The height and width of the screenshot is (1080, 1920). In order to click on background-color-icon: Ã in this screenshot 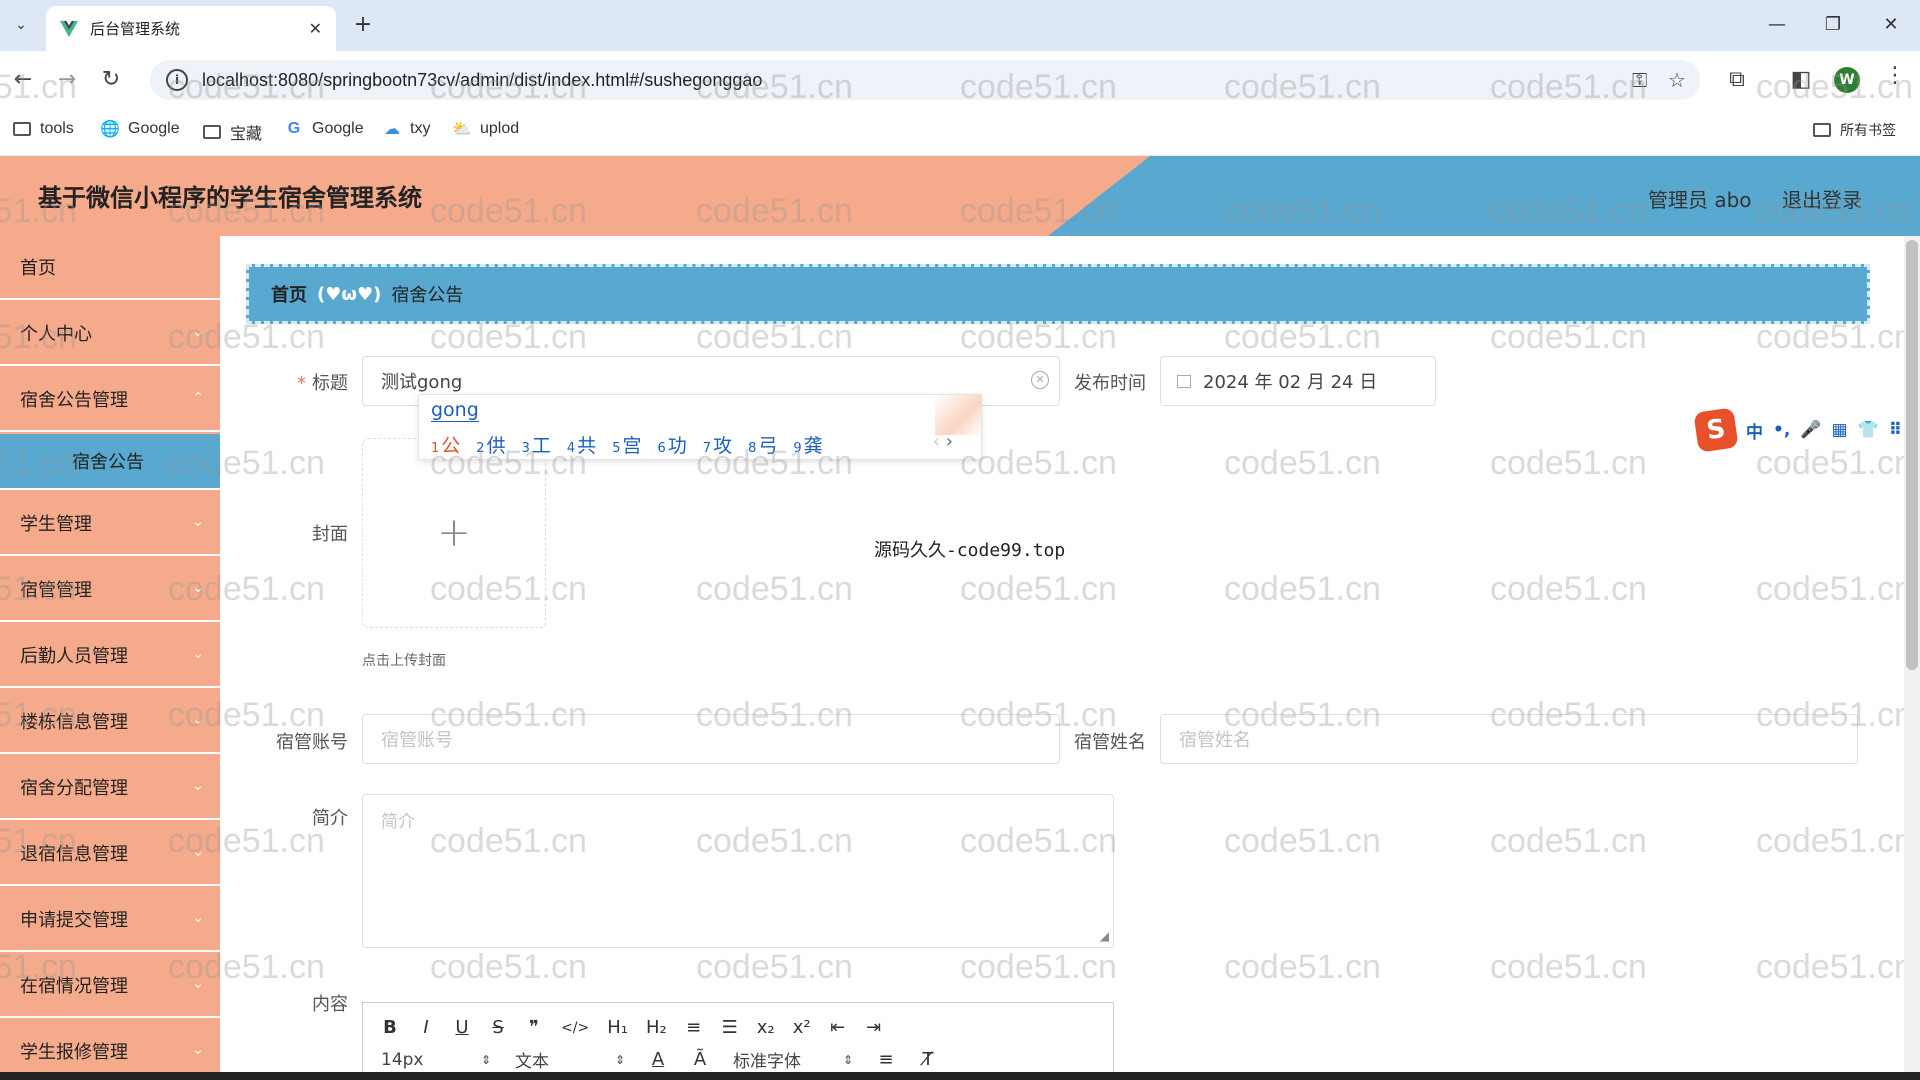, I will do `click(700, 1059)`.